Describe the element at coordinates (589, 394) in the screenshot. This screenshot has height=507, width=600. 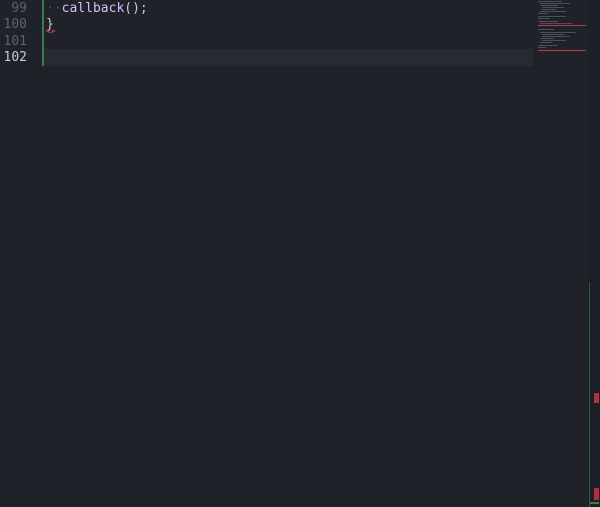
I see `scrollbar-change-track` at that location.